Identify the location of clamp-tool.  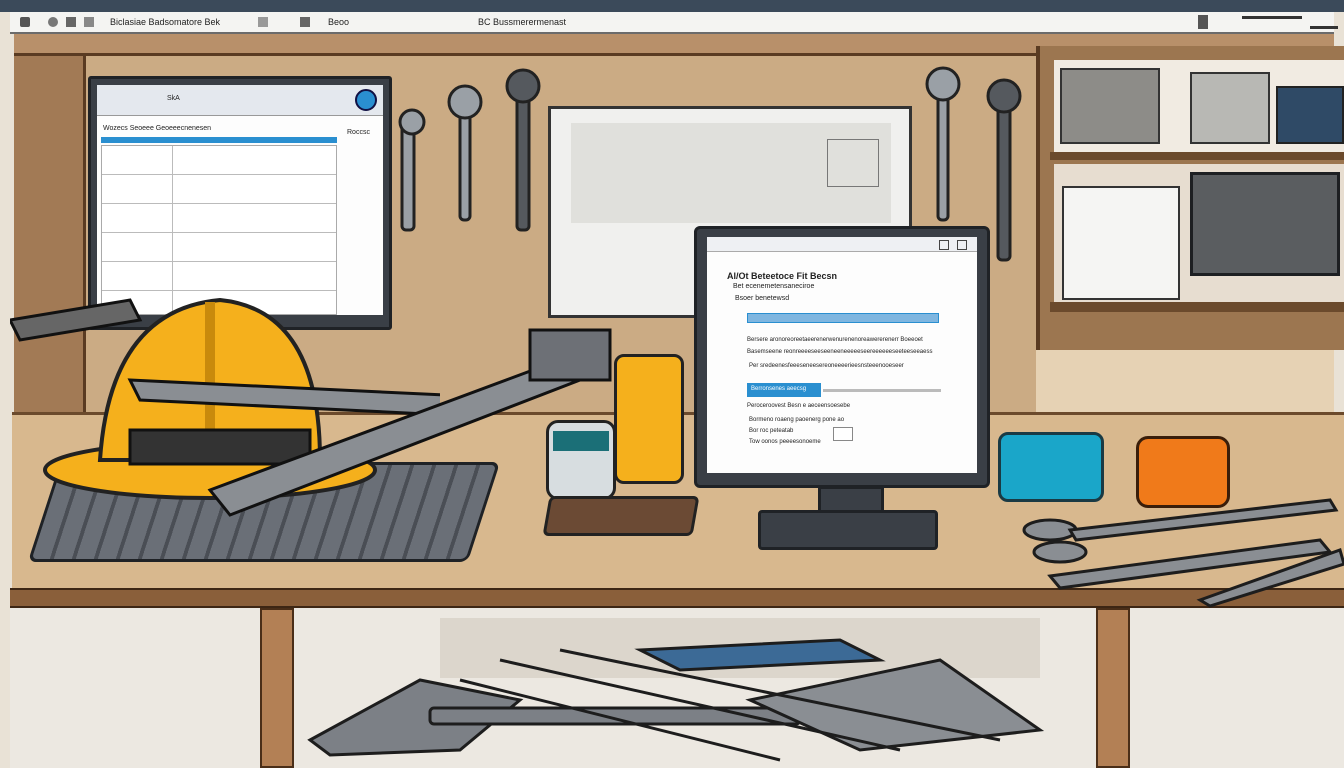
(76, 320).